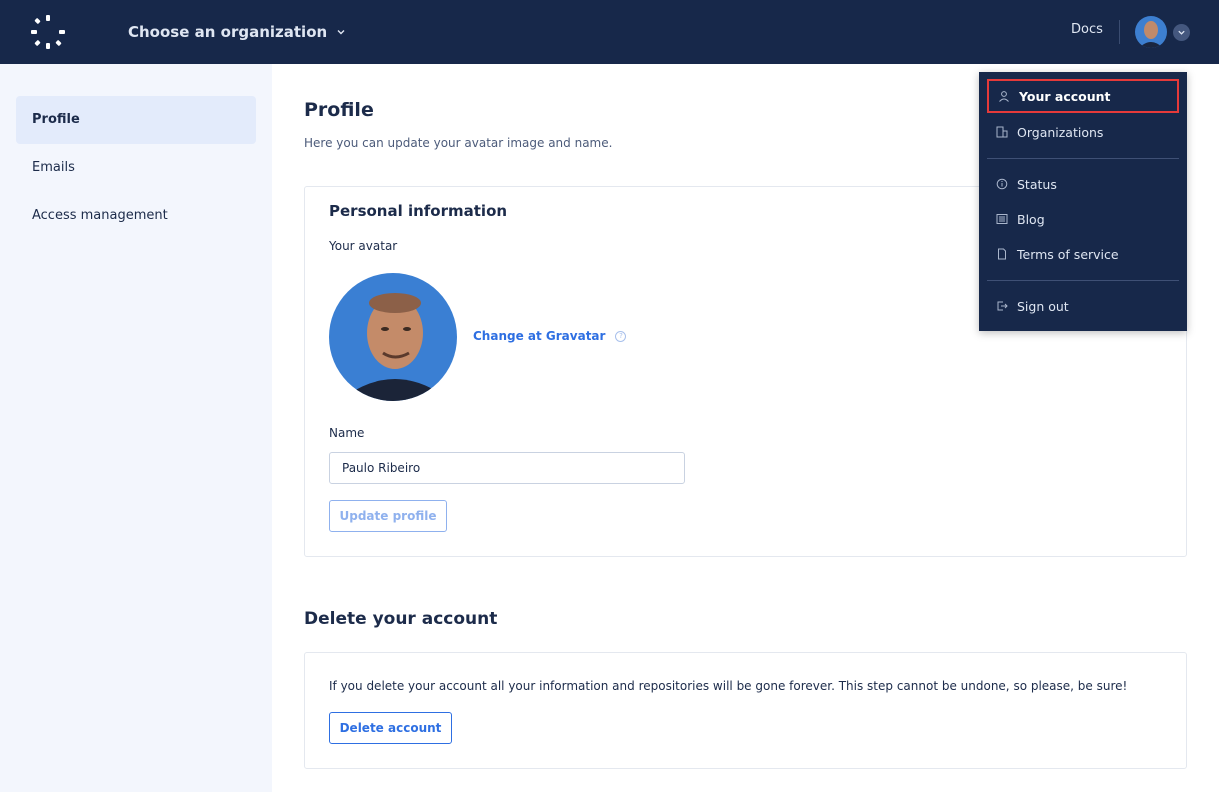 The image size is (1219, 792). Describe the element at coordinates (1002, 132) in the screenshot. I see `building-icon` at that location.